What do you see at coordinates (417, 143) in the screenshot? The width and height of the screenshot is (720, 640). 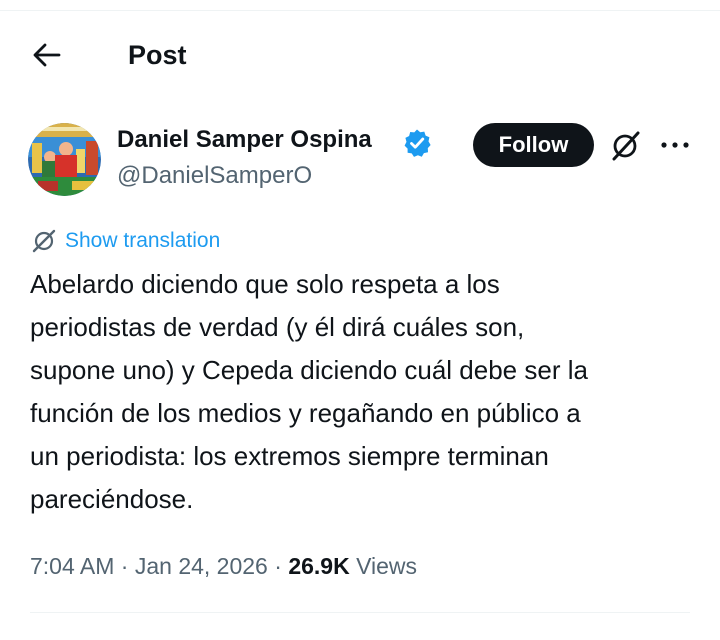 I see `verified-badge-icon` at bounding box center [417, 143].